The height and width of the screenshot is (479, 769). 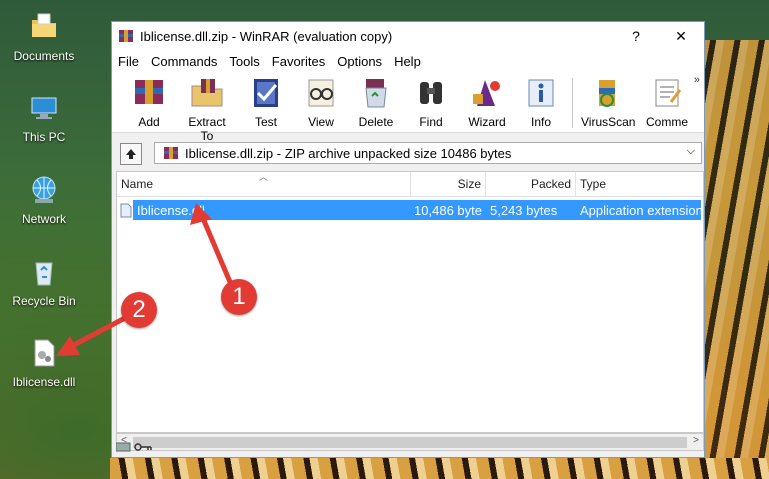 I want to click on annotation-badge-1: 1, so click(x=239, y=297).